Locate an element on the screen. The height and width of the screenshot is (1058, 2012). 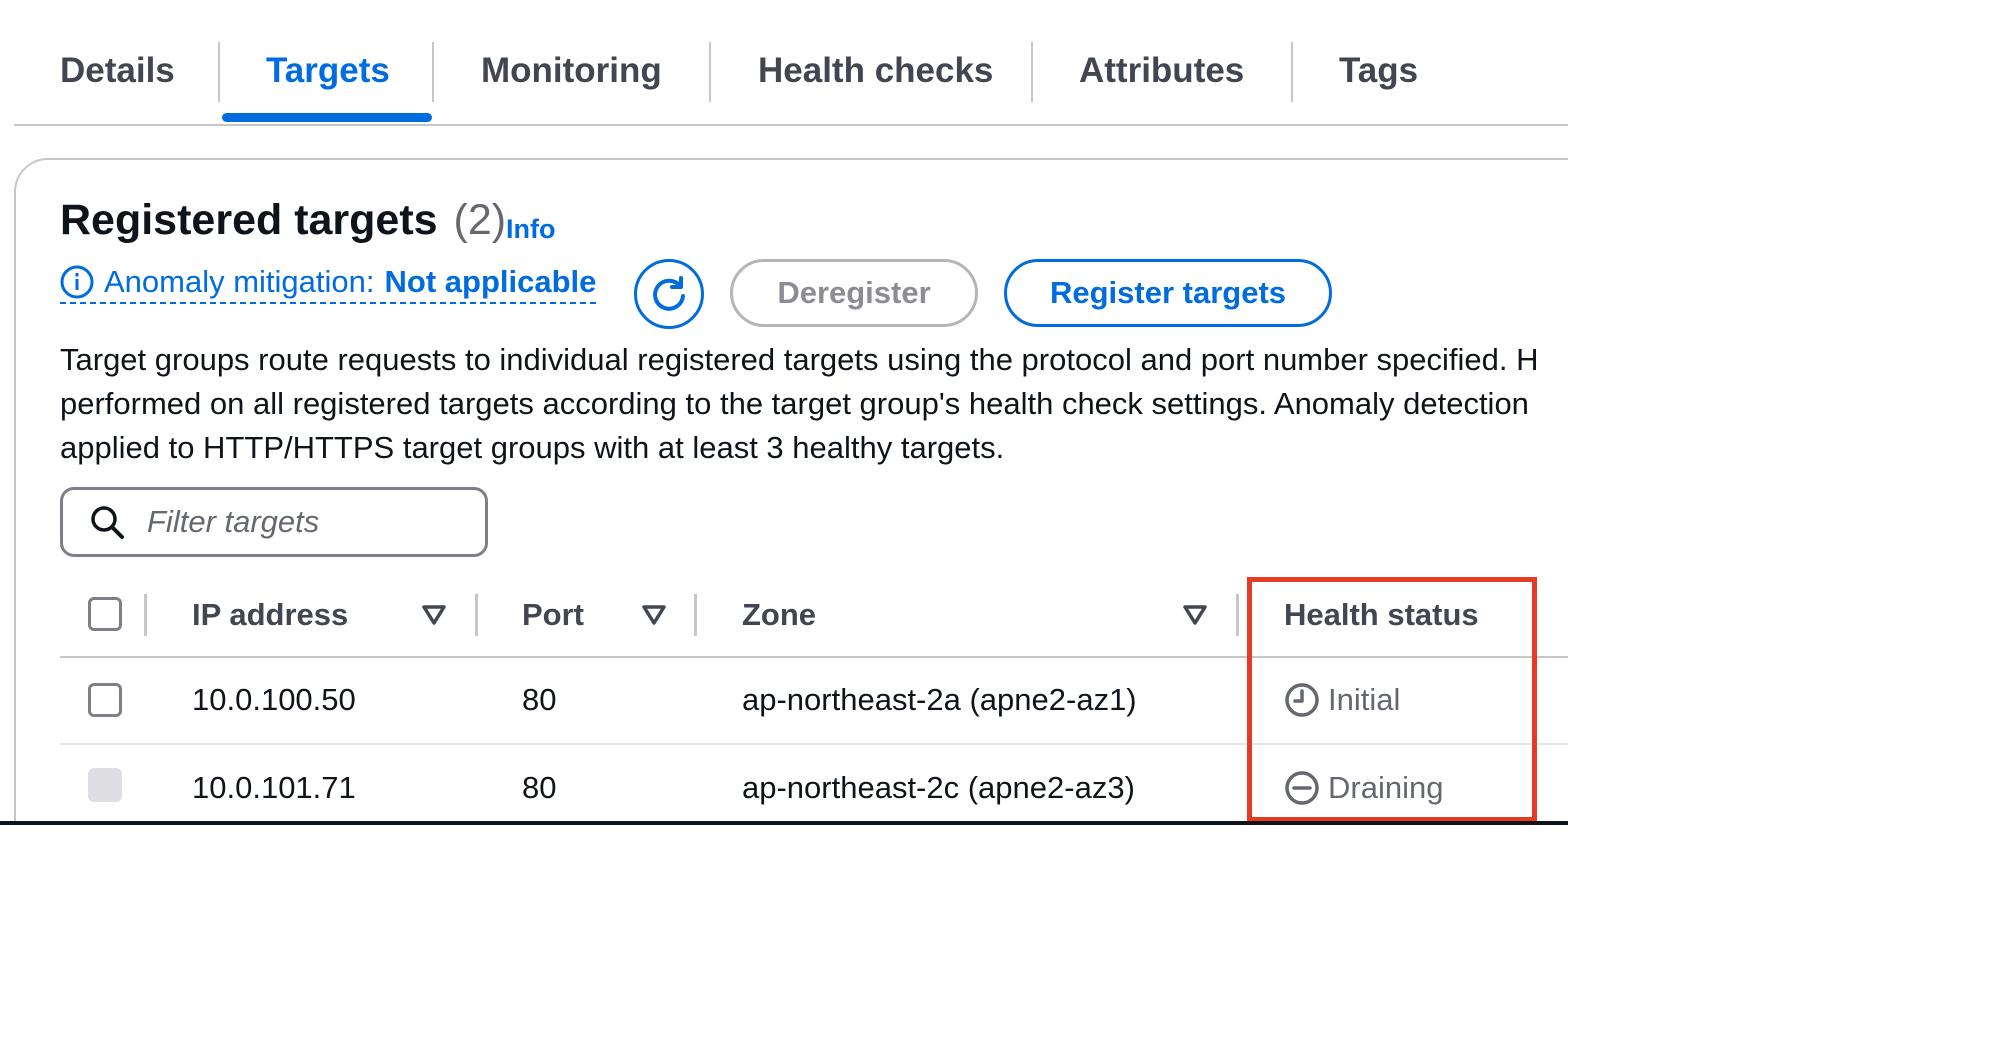
anomaly-mitigation-link: Anomaly mitigation: Not applicable is located at coordinates (328, 283).